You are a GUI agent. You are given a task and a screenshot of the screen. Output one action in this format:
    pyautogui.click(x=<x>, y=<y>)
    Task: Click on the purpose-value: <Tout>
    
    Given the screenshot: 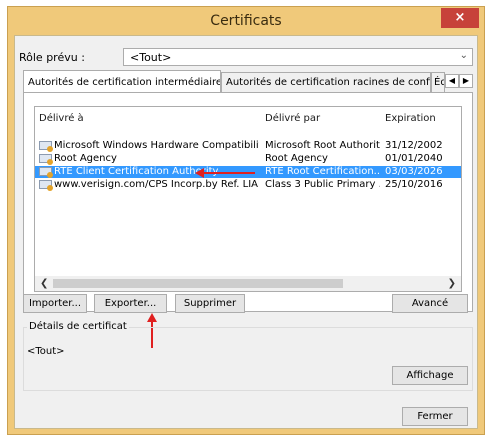 What is the action you would take?
    pyautogui.click(x=151, y=57)
    